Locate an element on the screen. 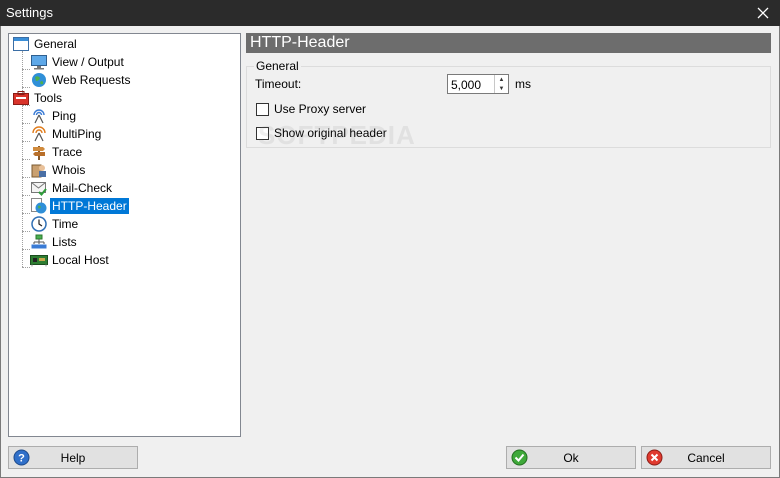  spin-down-icon: ▼ is located at coordinates (501, 88).